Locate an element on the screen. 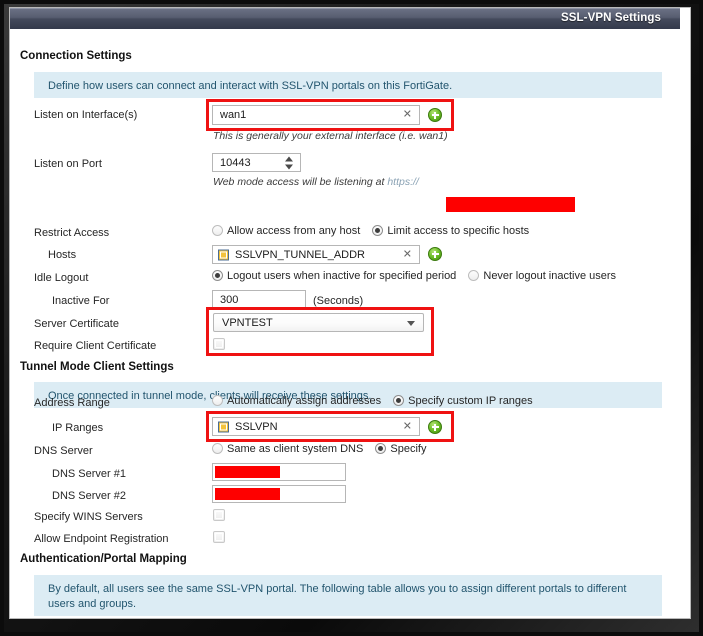 The height and width of the screenshot is (636, 703). restrict-access-option-limit: Limit access to specific hosts is located at coordinates (450, 231).